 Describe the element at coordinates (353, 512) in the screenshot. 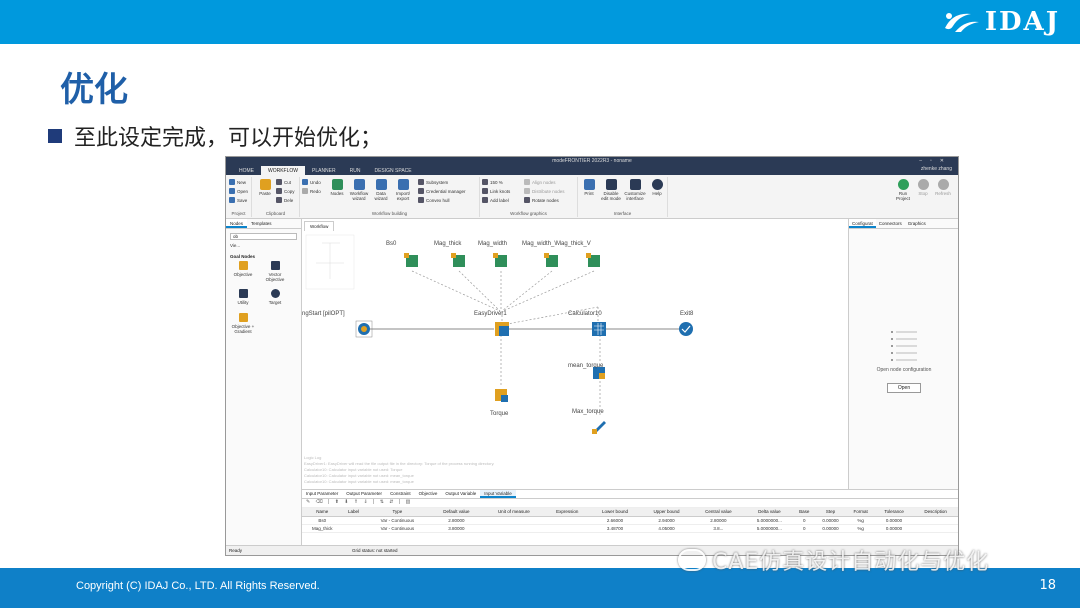

I see `column-header: Label` at that location.